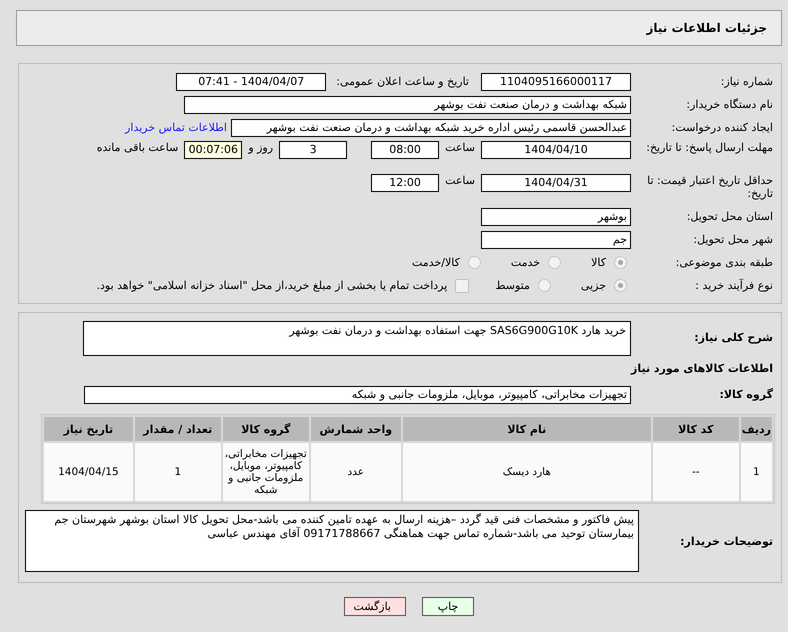  What do you see at coordinates (733, 337) in the screenshot?
I see `field-label: شرح کلی نیاز:` at bounding box center [733, 337].